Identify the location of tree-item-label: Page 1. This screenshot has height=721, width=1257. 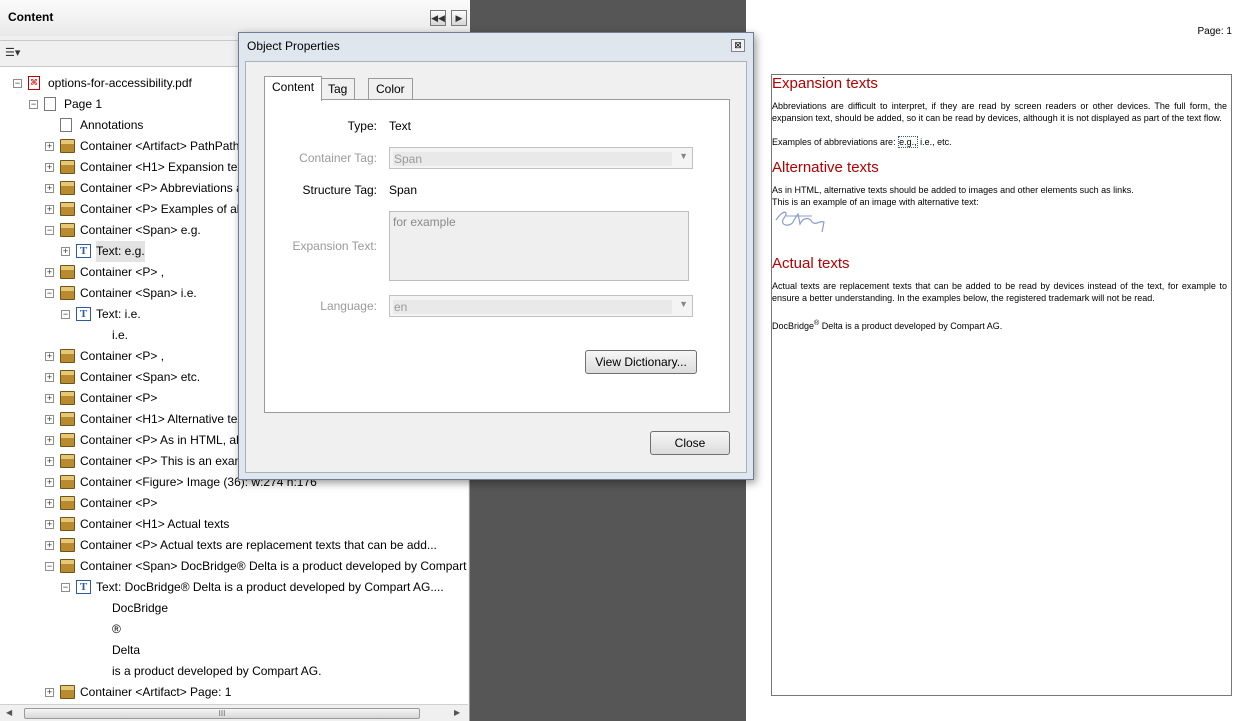
(83, 104).